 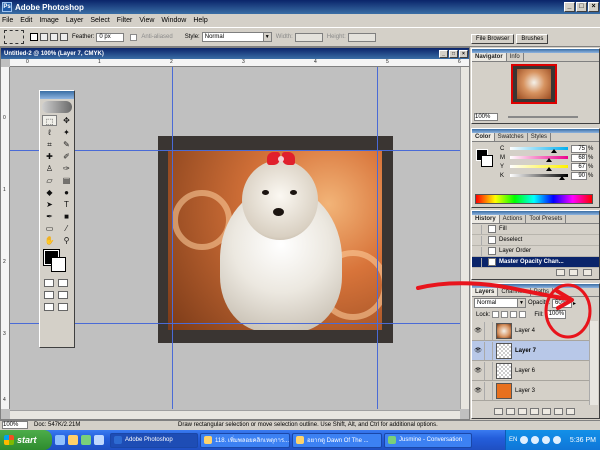 What do you see at coordinates (60, 440) in the screenshot?
I see `quick-launch-ie-icon` at bounding box center [60, 440].